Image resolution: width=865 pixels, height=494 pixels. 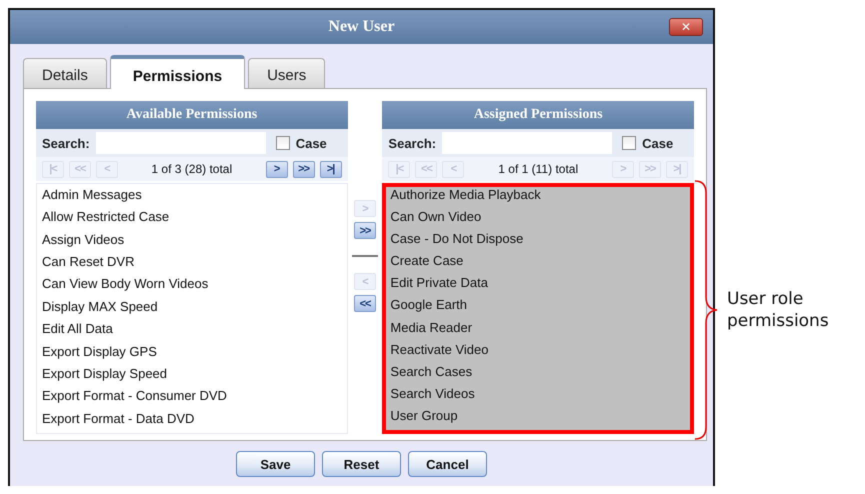 What do you see at coordinates (192, 310) in the screenshot?
I see `permission-item: Display MAX Speed` at bounding box center [192, 310].